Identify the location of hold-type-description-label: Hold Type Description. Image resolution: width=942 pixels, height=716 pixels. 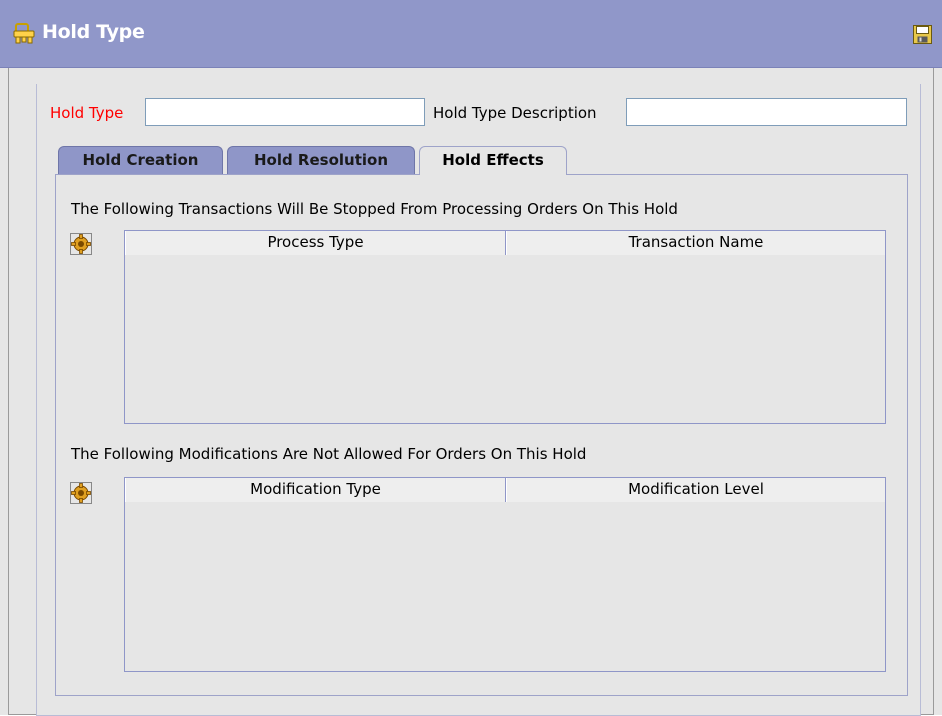
(515, 113).